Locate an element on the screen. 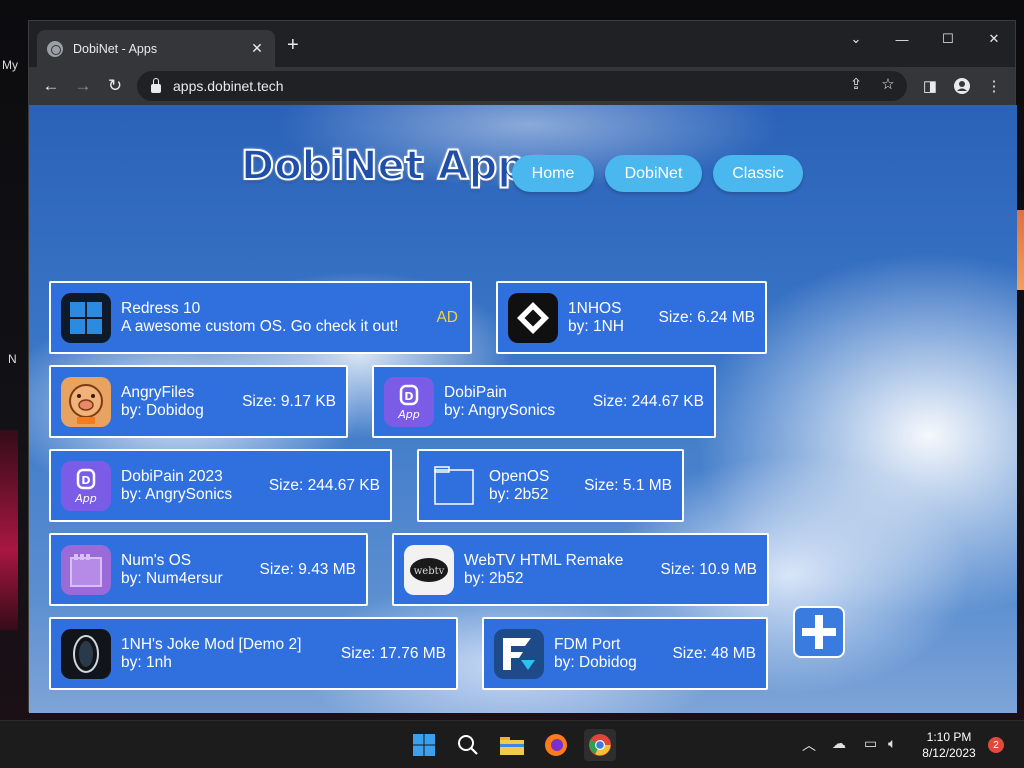 Image resolution: width=1024 pixels, height=768 pixels. app-name: OpenOS is located at coordinates (519, 476).